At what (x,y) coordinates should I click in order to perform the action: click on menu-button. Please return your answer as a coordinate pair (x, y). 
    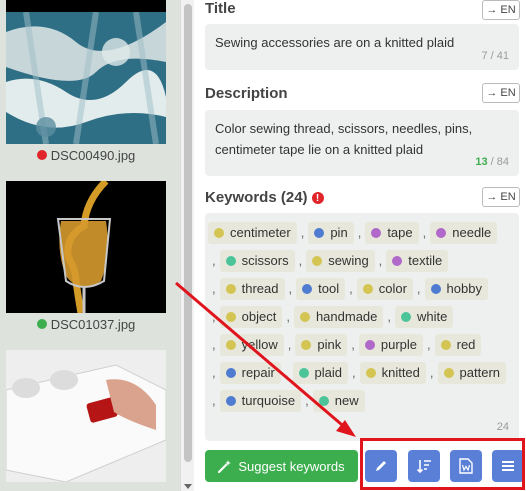
    Looking at the image, I should click on (508, 466).